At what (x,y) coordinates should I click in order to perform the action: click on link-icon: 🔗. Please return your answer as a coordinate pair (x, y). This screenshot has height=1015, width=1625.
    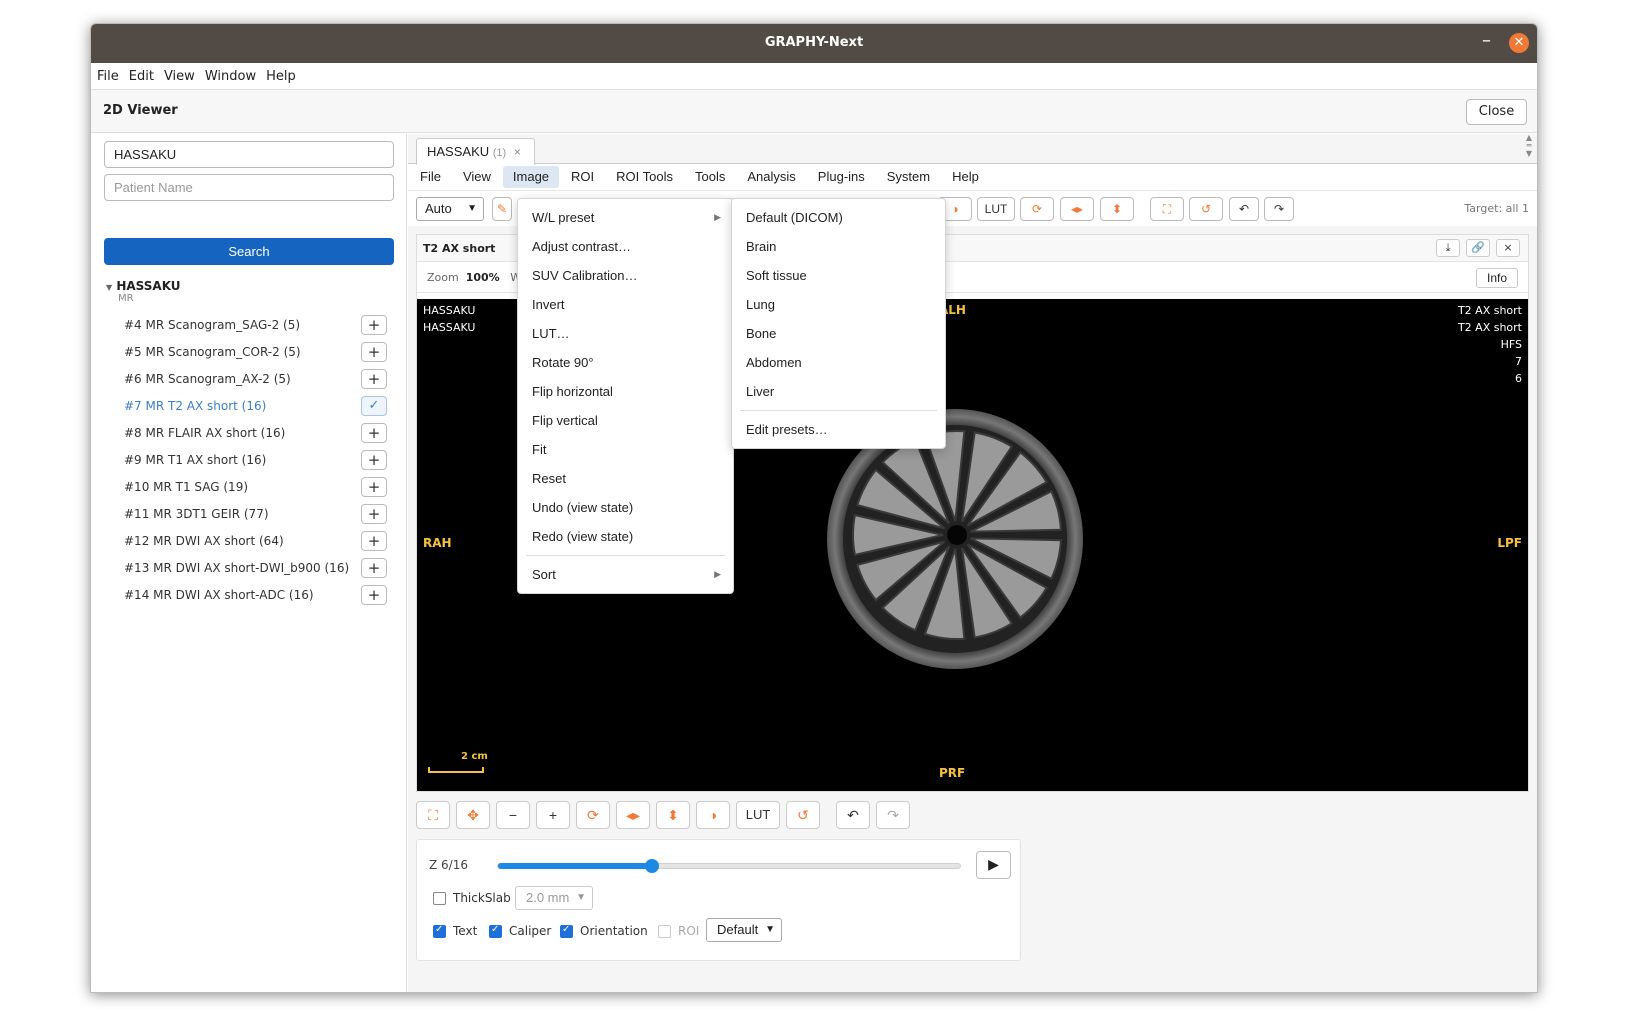
    Looking at the image, I should click on (1478, 248).